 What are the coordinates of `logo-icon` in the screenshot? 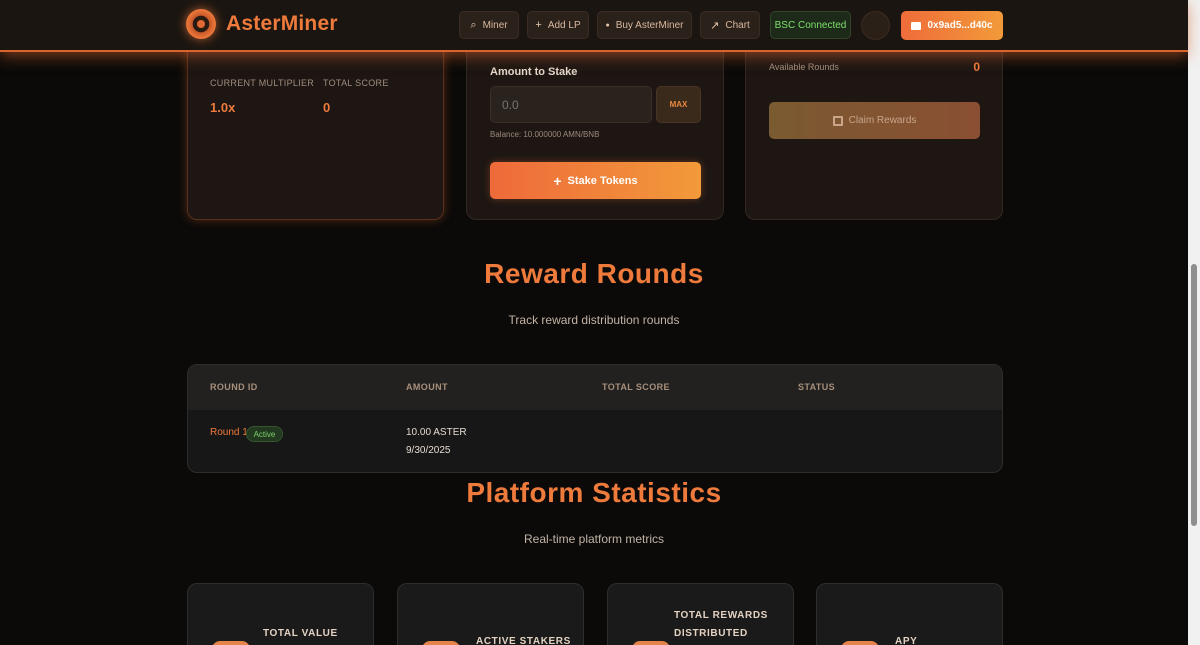 It's located at (201, 24).